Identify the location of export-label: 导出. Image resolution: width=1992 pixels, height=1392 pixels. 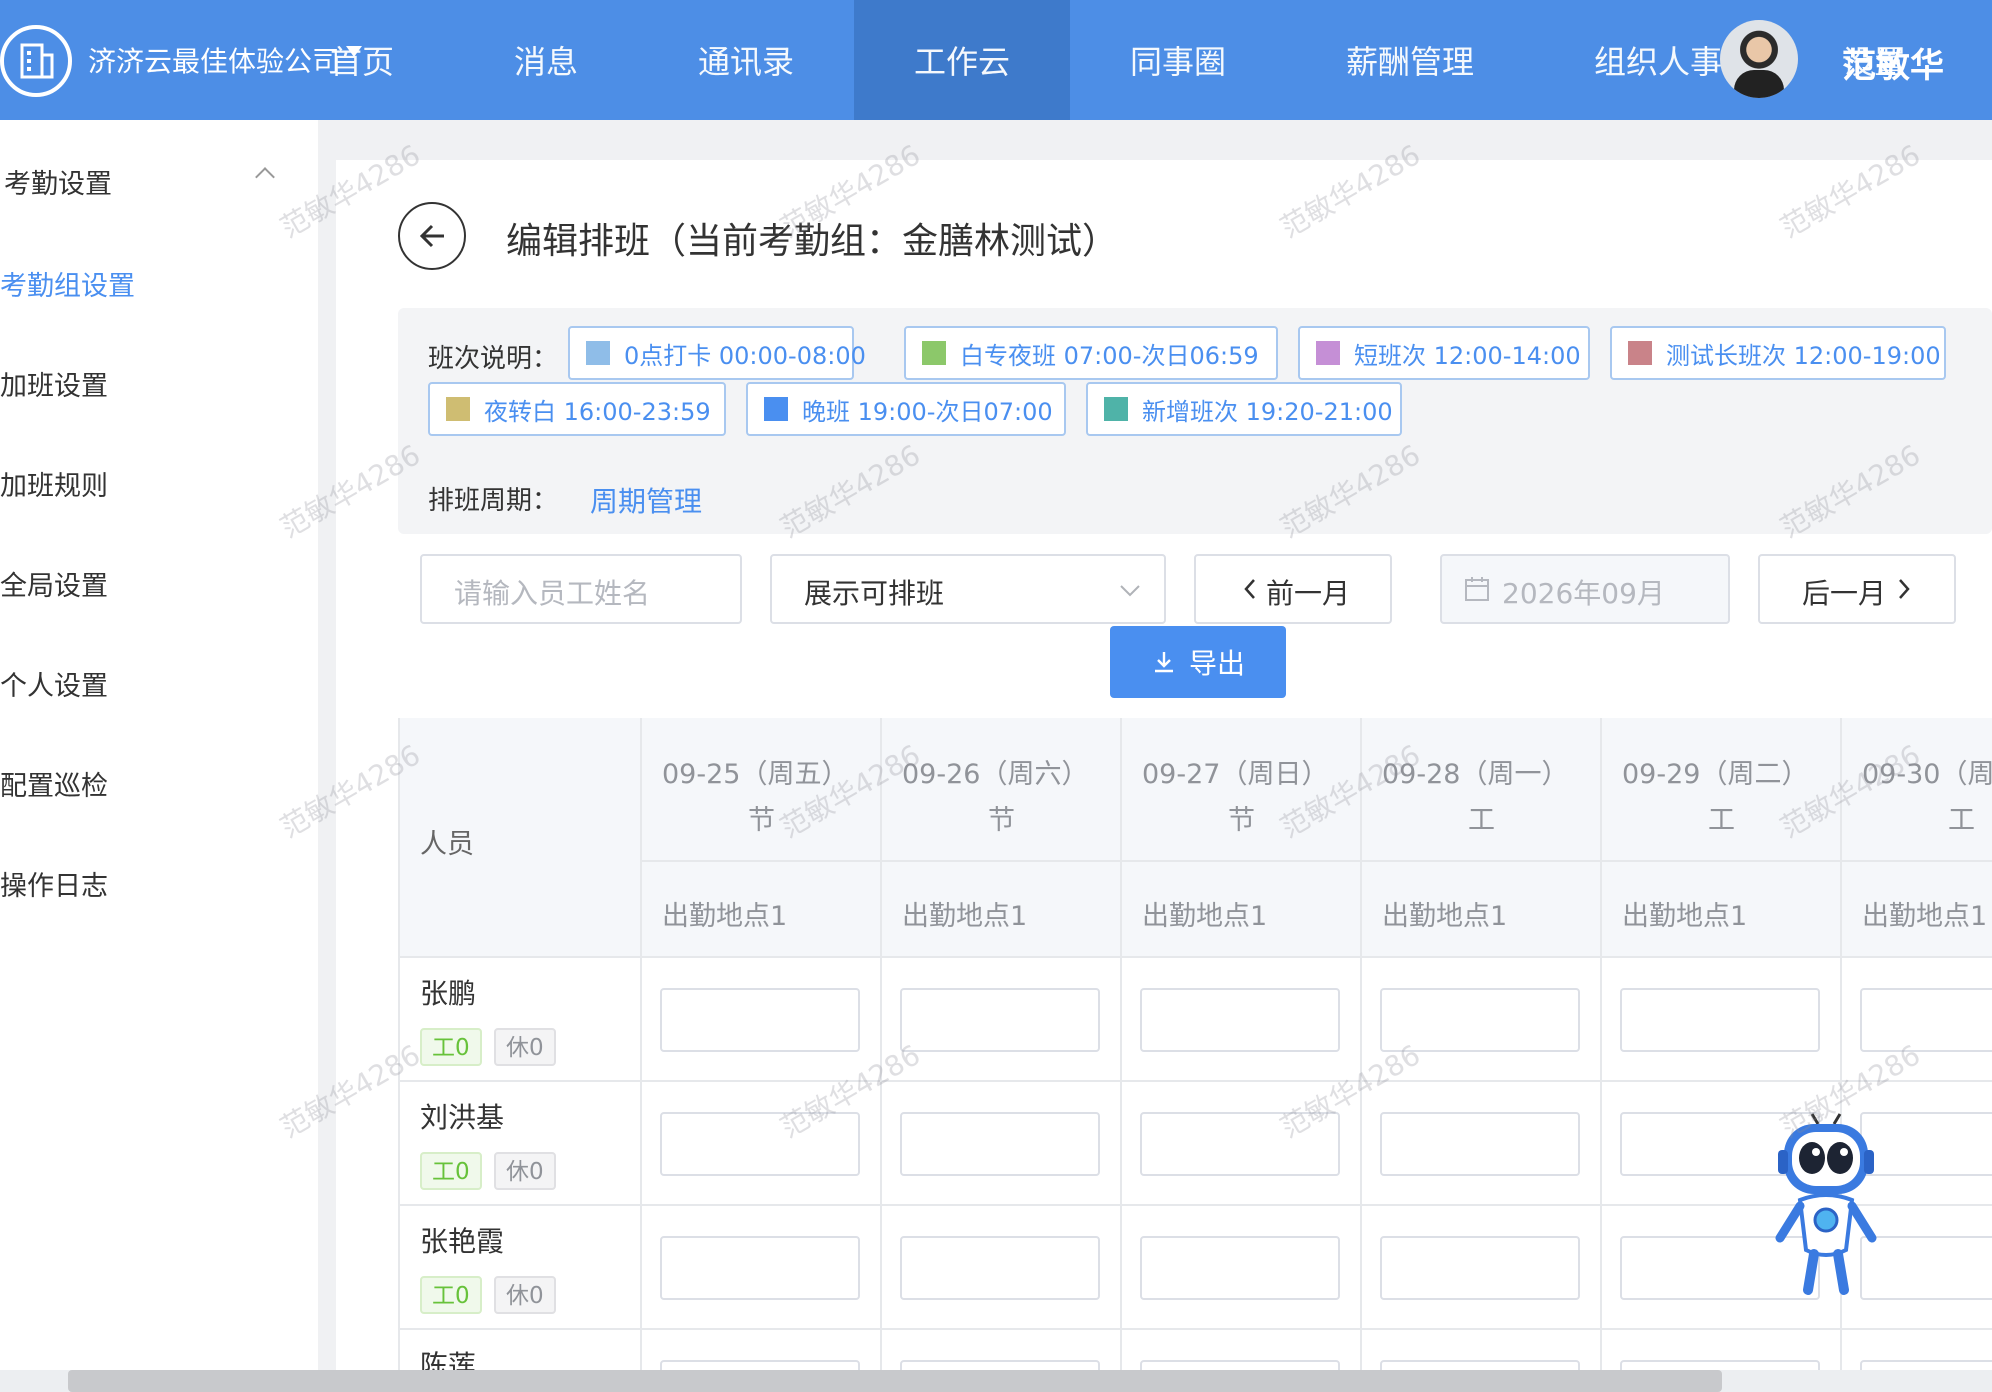
(1216, 663).